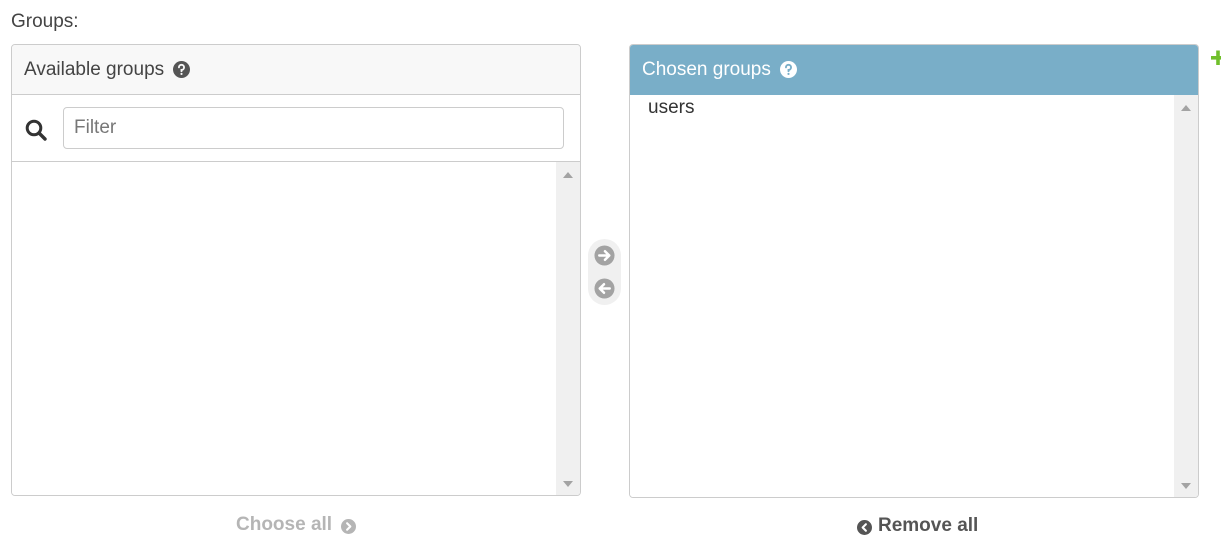  What do you see at coordinates (914, 70) in the screenshot?
I see `chosen-groups-header: Chosen groups` at bounding box center [914, 70].